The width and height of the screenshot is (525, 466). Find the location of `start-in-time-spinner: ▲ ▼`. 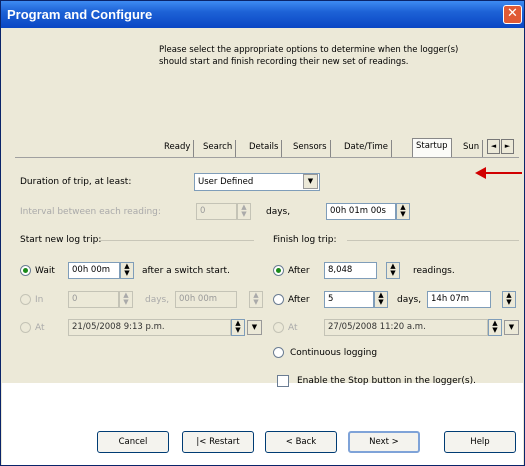

start-in-time-spinner: ▲ ▼ is located at coordinates (256, 299).